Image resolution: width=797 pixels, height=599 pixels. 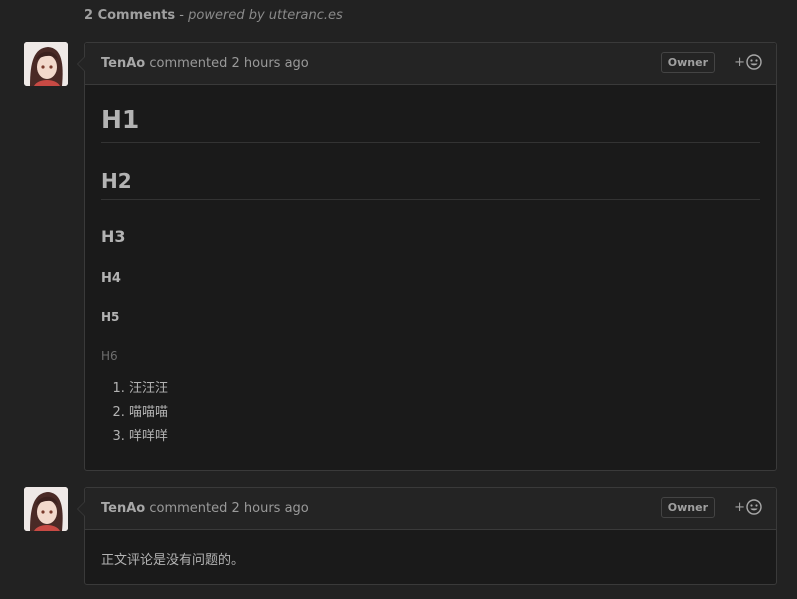 What do you see at coordinates (110, 317) in the screenshot?
I see `heading-5: H5` at bounding box center [110, 317].